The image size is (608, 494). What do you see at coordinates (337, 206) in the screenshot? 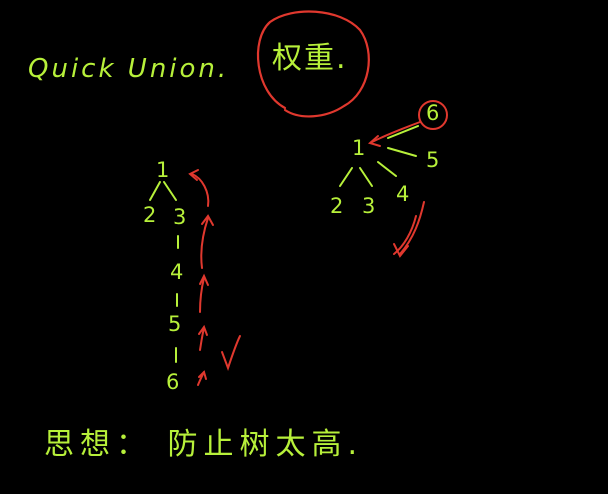
I see `right-node-2: 2` at bounding box center [337, 206].